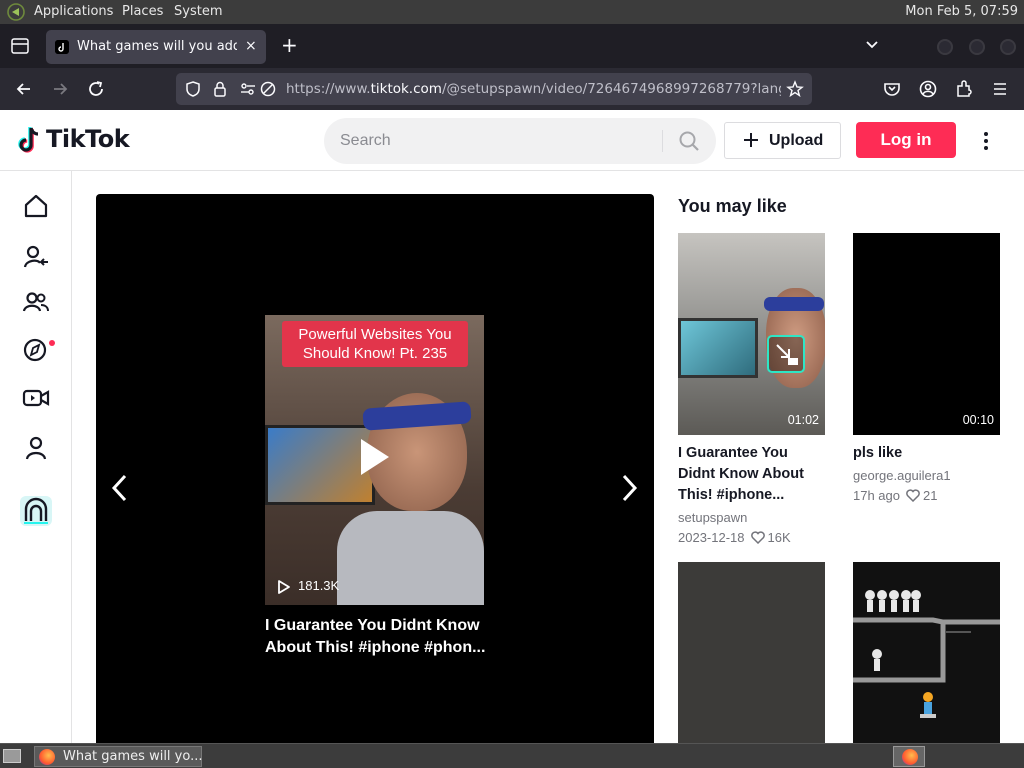  What do you see at coordinates (73, 11) in the screenshot?
I see `applications-menu: Applications` at bounding box center [73, 11].